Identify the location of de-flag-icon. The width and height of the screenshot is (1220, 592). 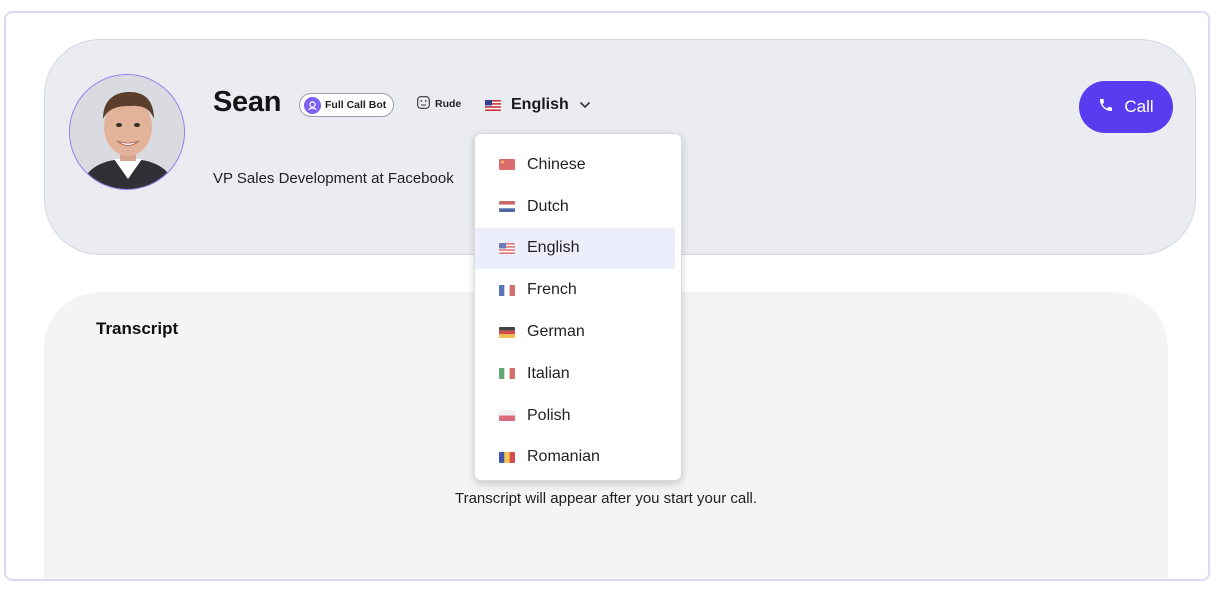
(507, 332).